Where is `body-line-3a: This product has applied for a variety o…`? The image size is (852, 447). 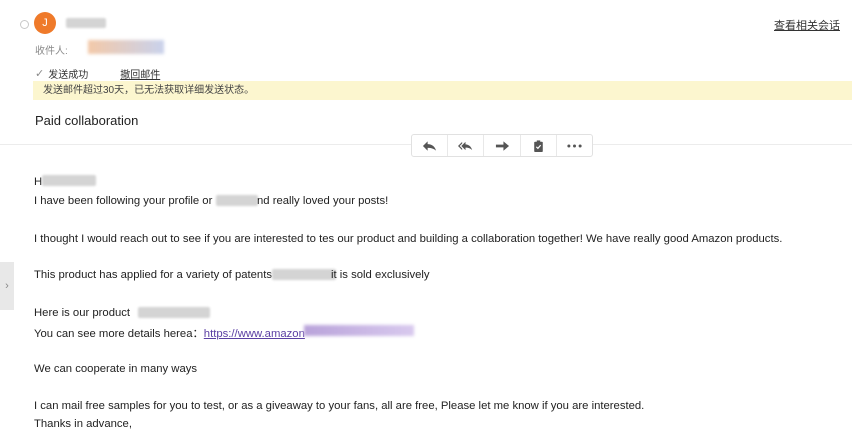
body-line-3a: This product has applied for a variety o… is located at coordinates (153, 275).